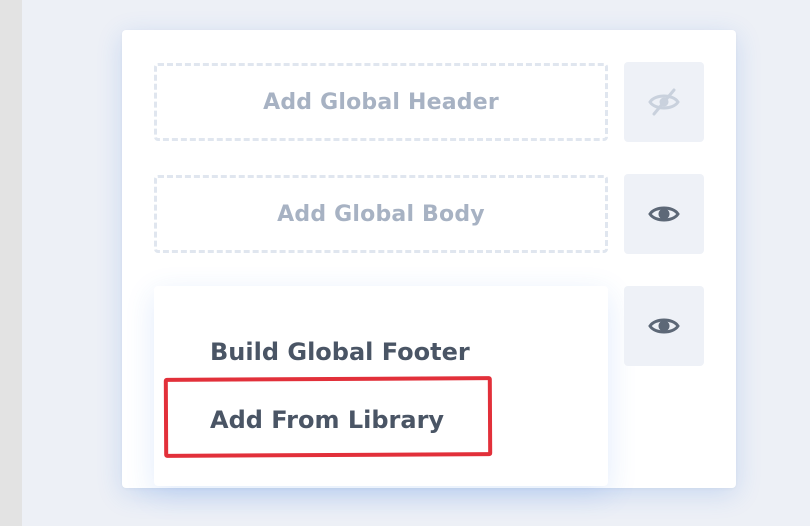  I want to click on add-global-header-label: Add Global Header, so click(381, 102).